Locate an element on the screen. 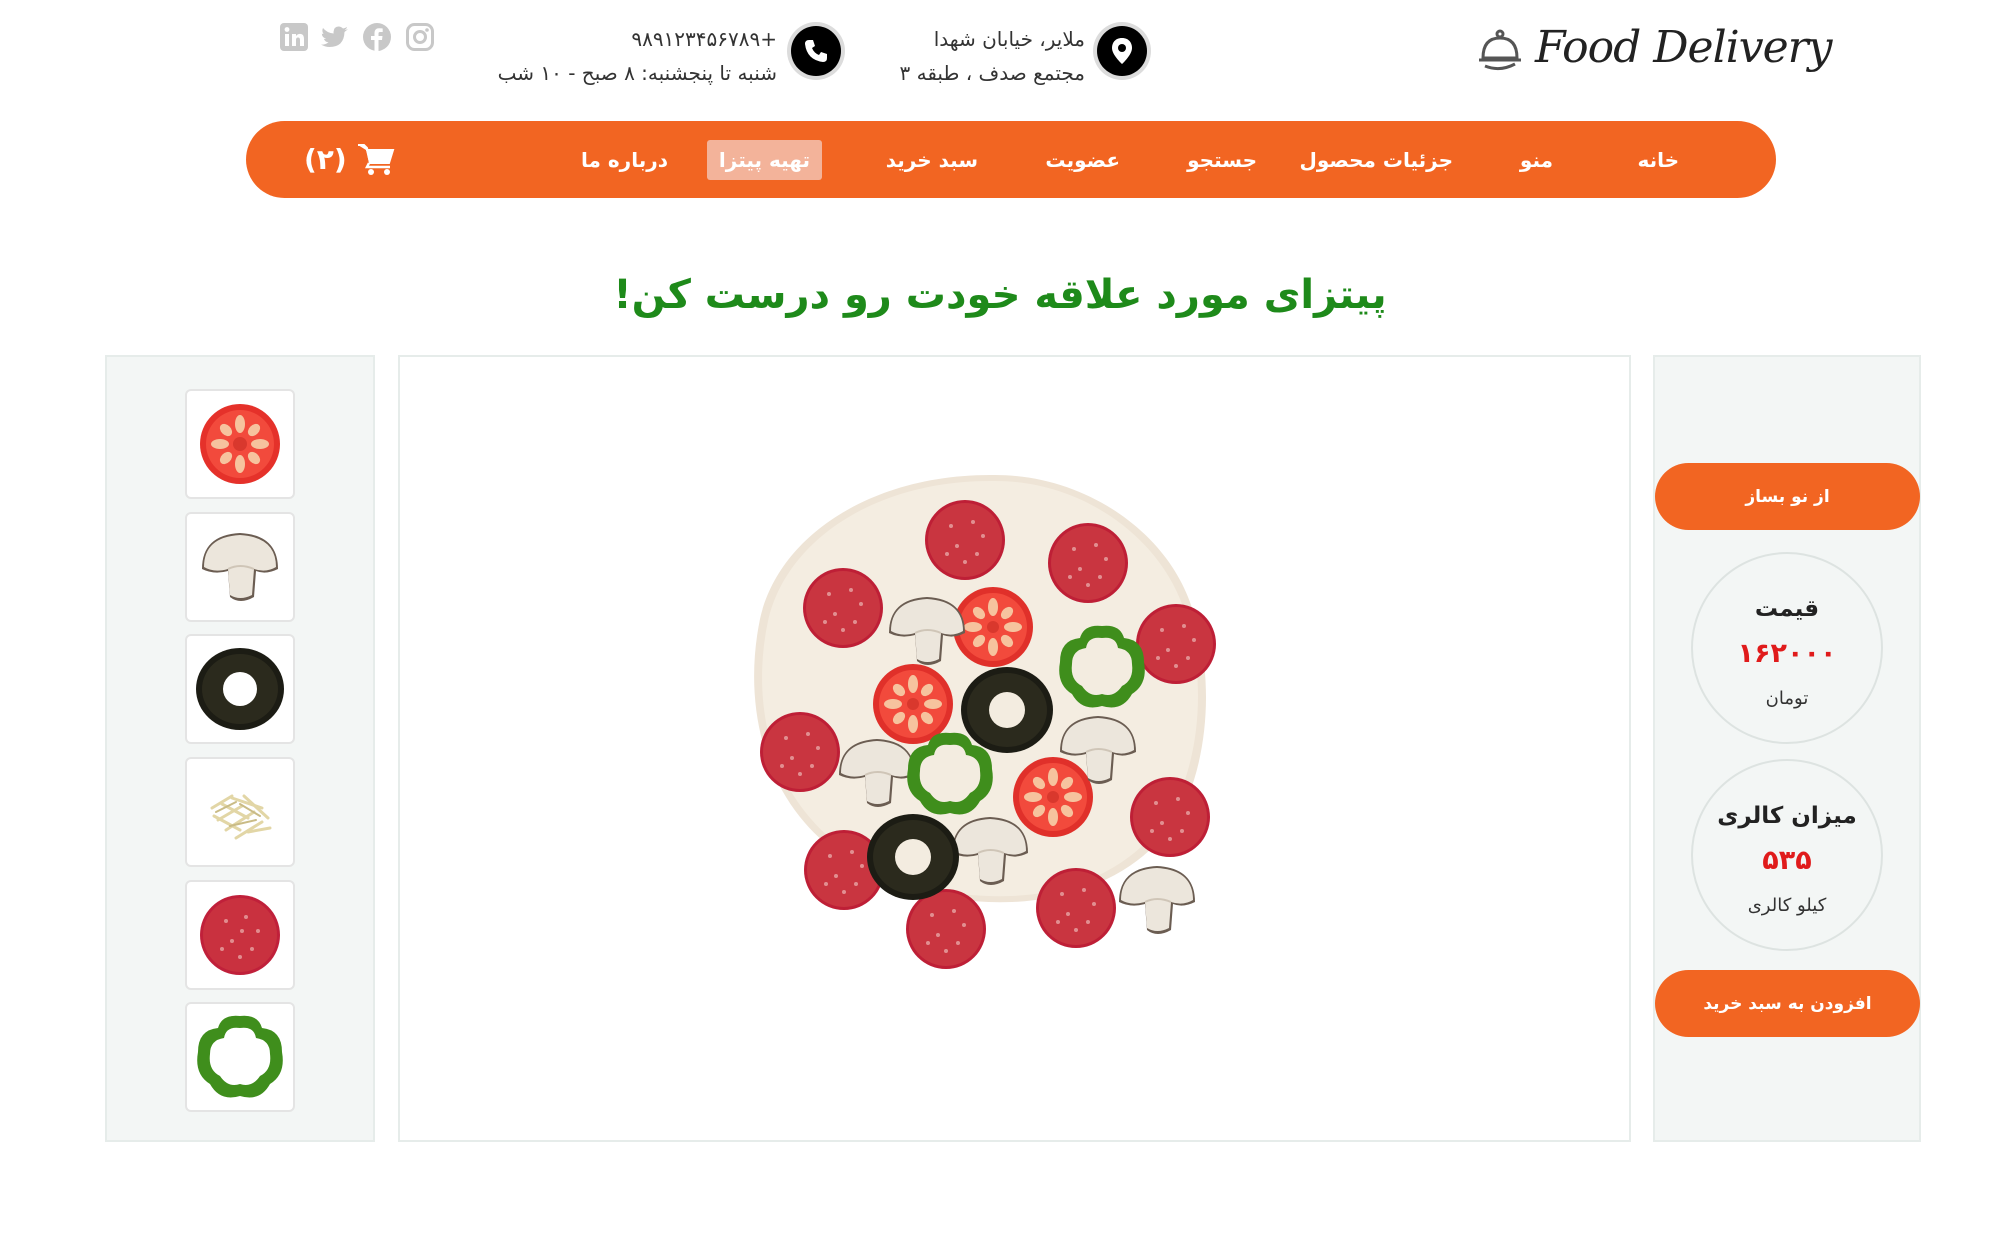  price-circle: قیمت ۱۶۲۰۰۰ تومان is located at coordinates (1787, 648).